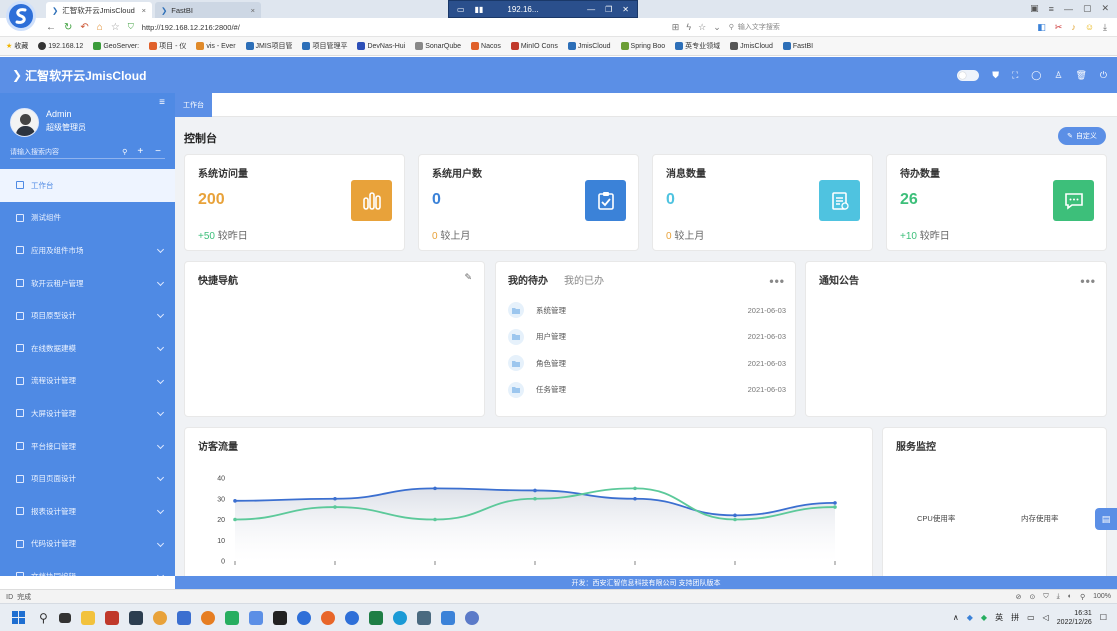  Describe the element at coordinates (486, 46) in the screenshot. I see `bookmark-item: Nacos` at that location.